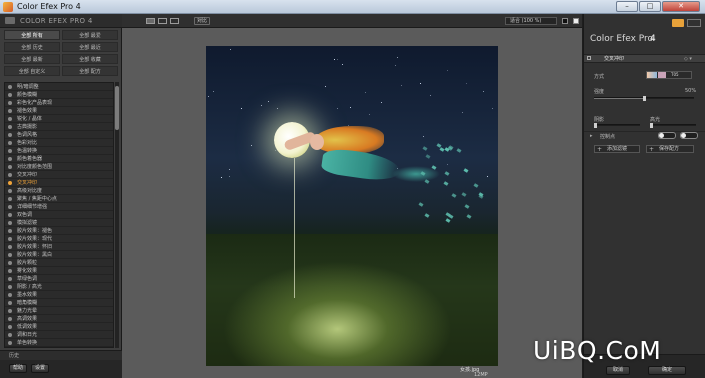 The image size is (705, 378). I want to click on filter-list-item: 胶片效果：现代, so click(59, 239).